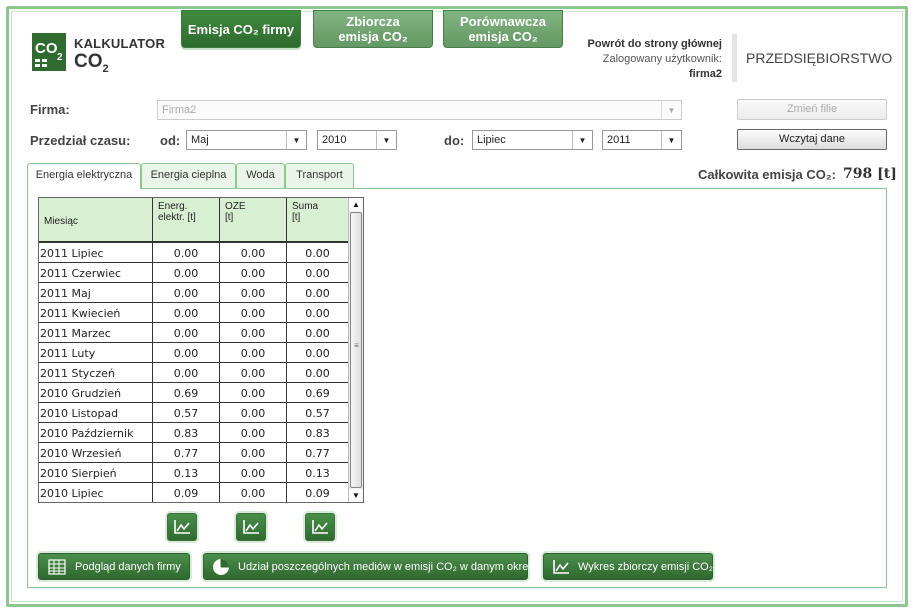  I want to click on table-row: 2011 Czerwiec 0.00 0.00 0.00, so click(194, 273).